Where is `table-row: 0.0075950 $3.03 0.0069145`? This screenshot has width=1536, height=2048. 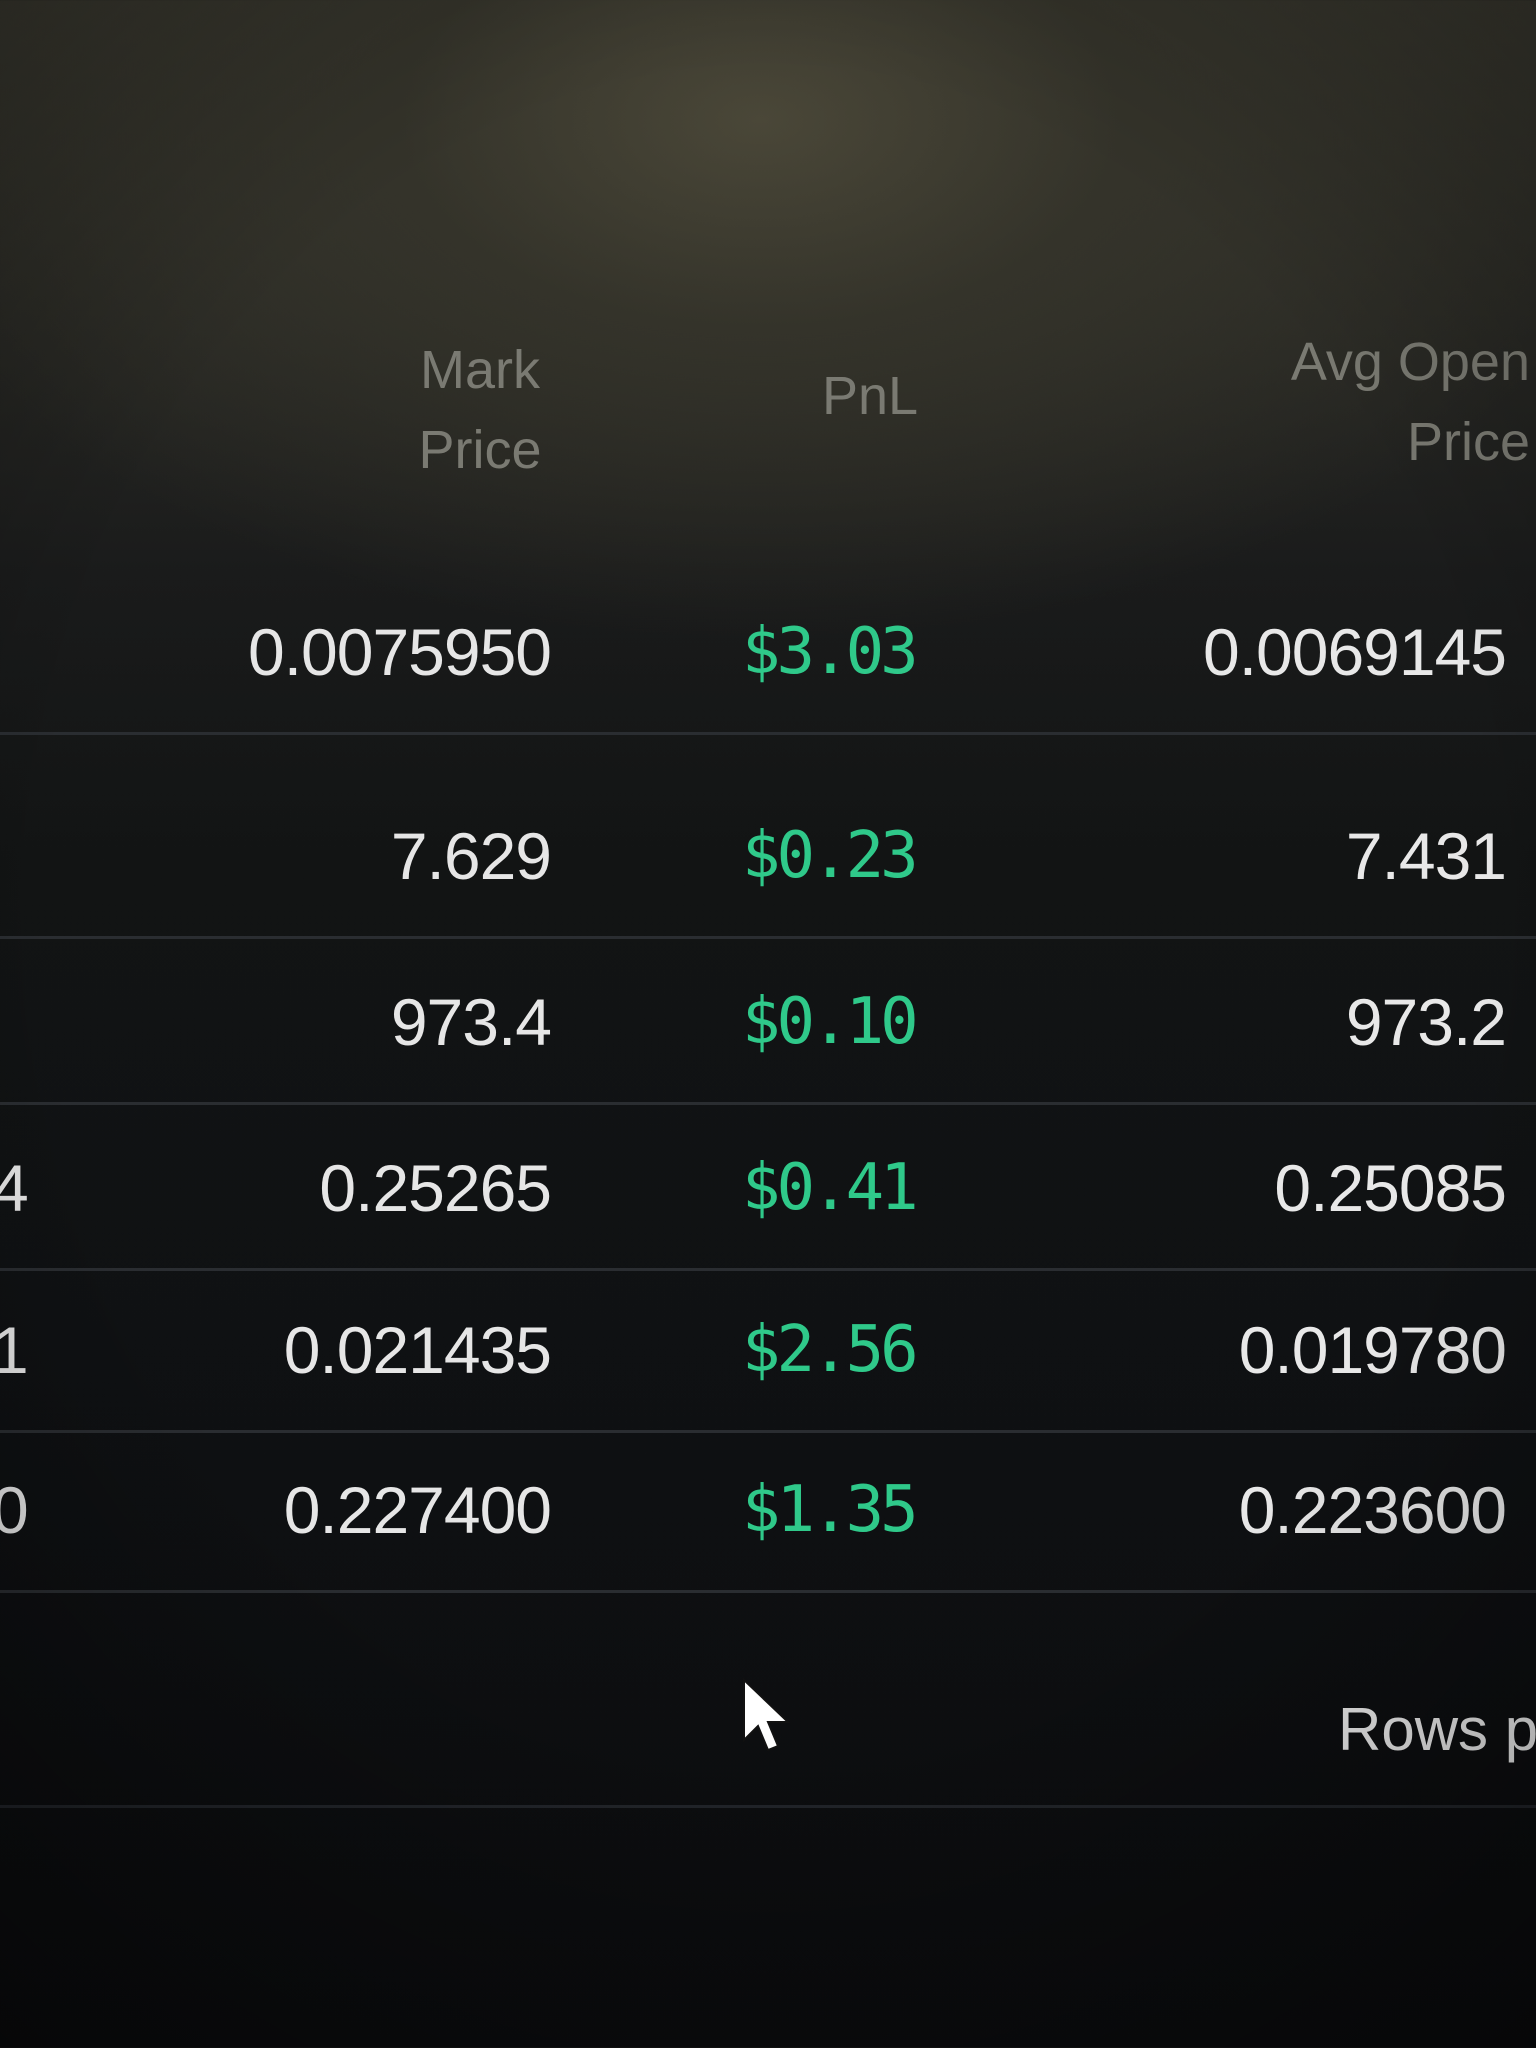
table-row: 0.0075950 $3.03 0.0069145 is located at coordinates (768, 650).